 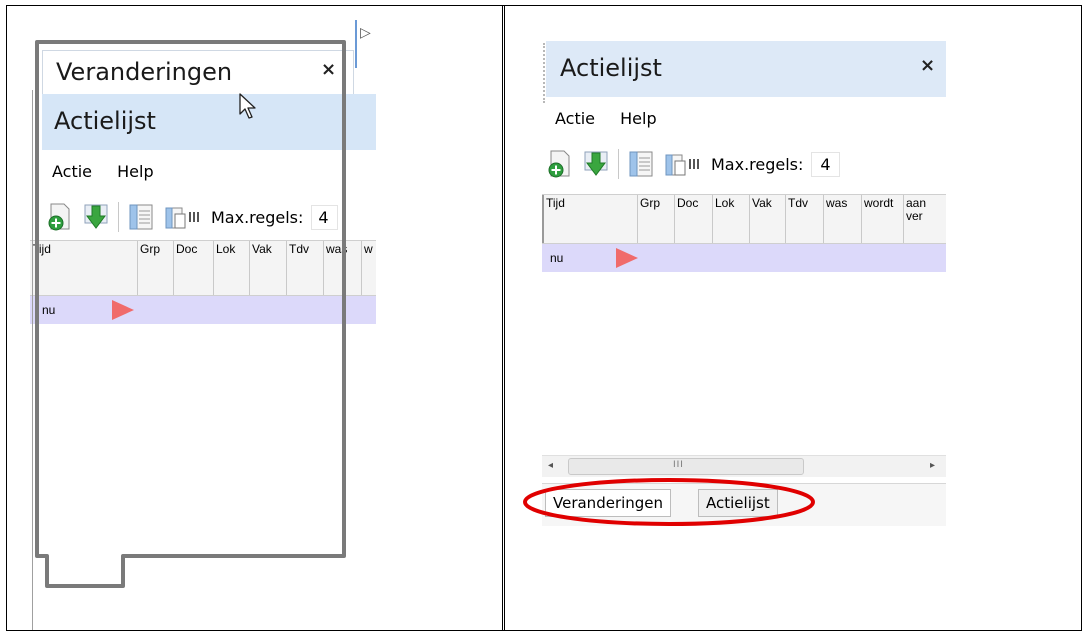 What do you see at coordinates (917, 219) in the screenshot?
I see `col-aan-ver: aan ver` at bounding box center [917, 219].